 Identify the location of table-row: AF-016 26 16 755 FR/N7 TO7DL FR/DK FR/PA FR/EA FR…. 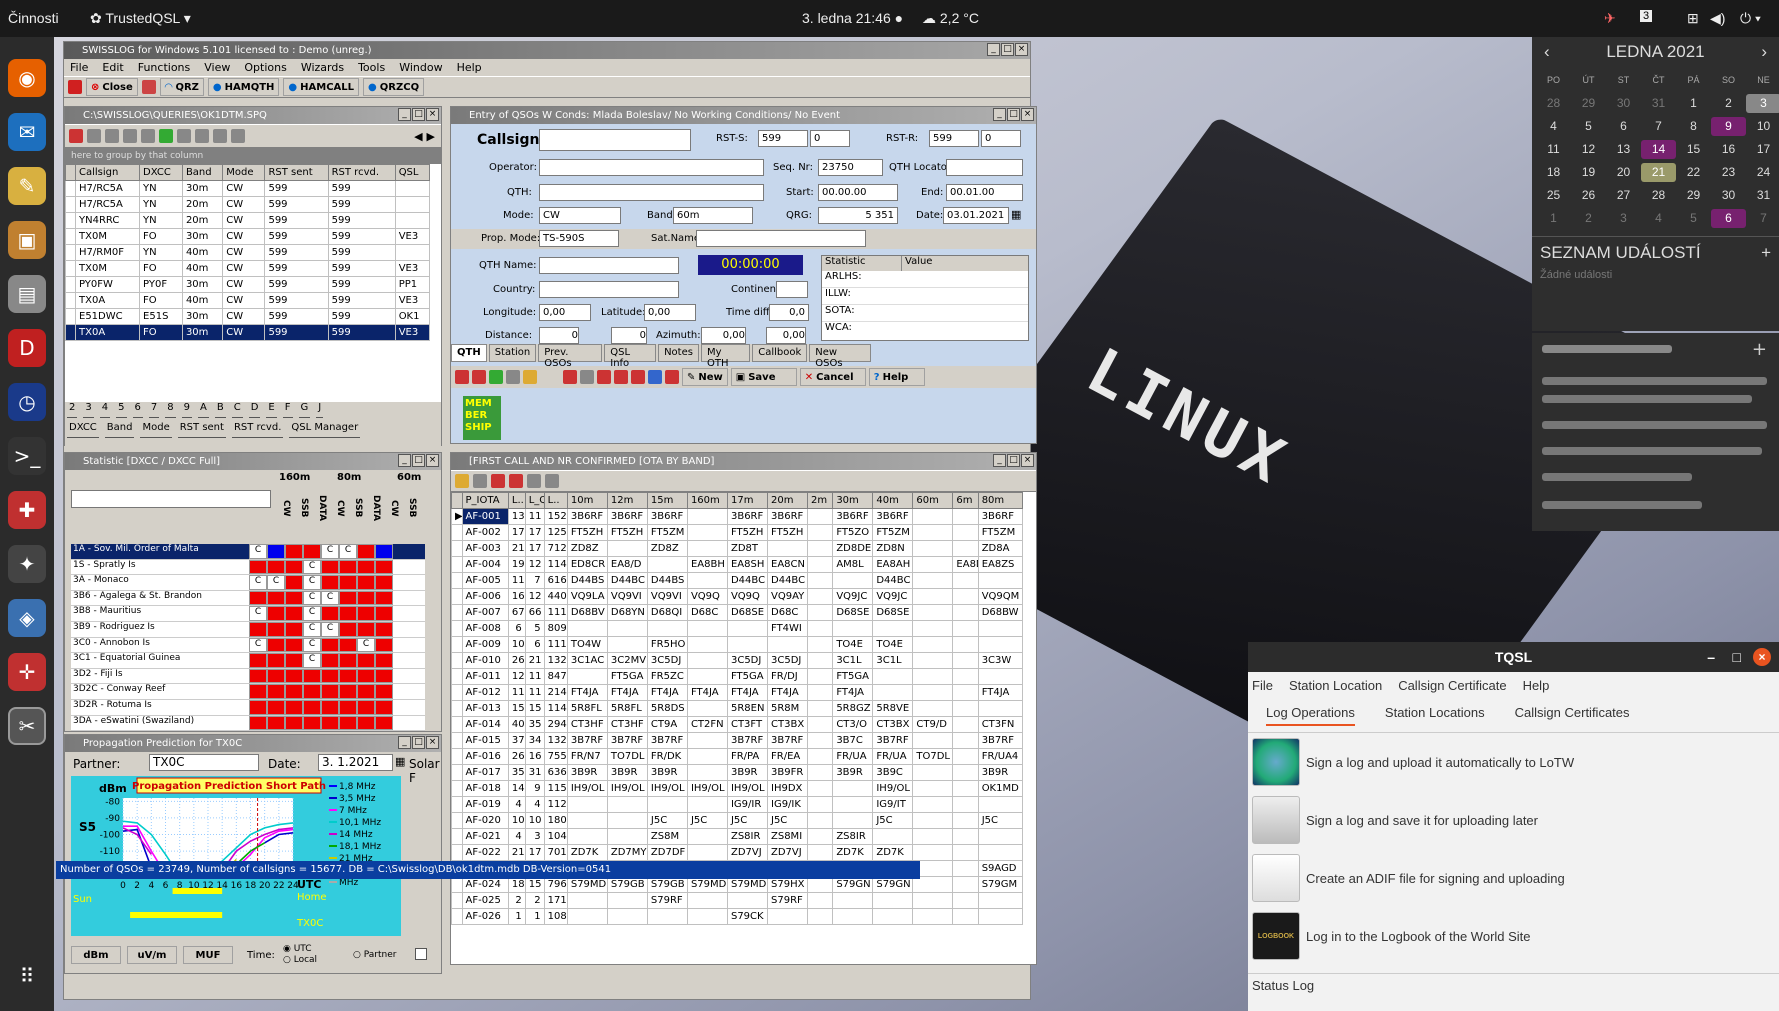
(737, 756).